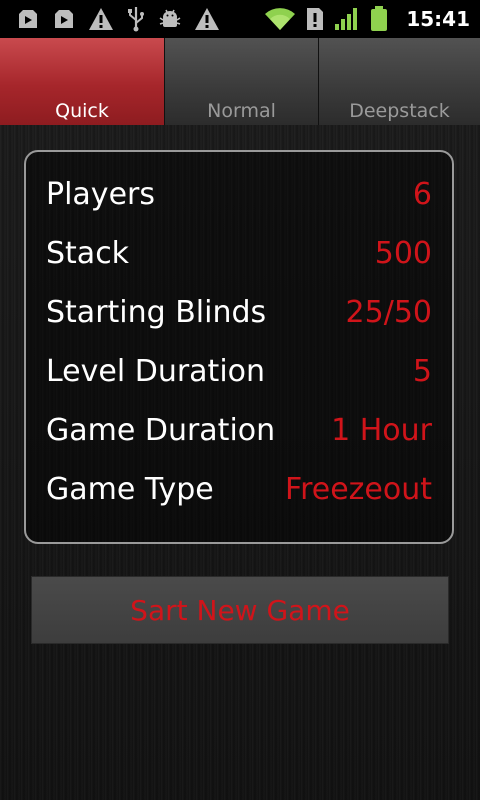  I want to click on sim-alert-icon, so click(315, 19).